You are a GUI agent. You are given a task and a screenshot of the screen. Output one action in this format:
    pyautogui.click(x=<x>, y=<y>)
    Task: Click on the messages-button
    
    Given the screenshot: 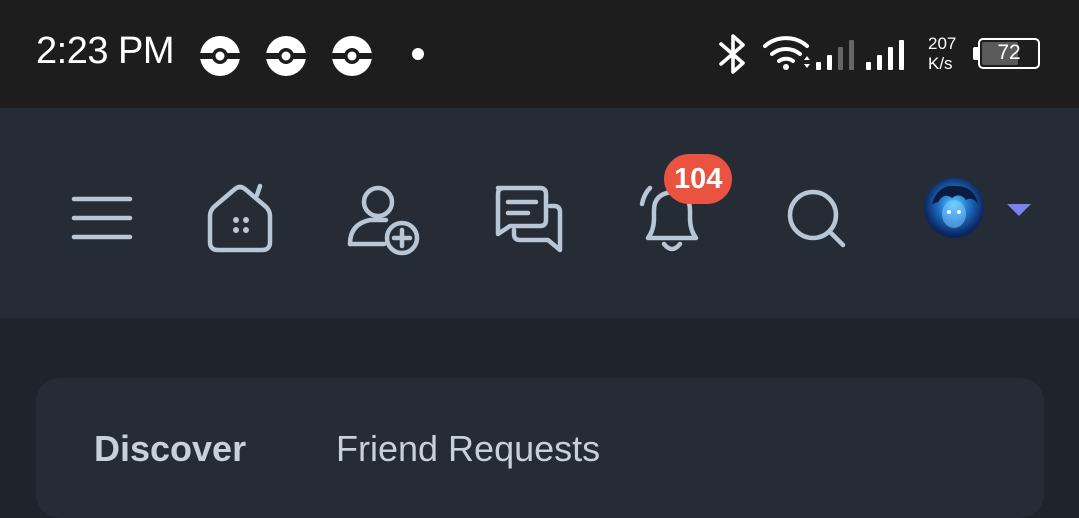 What is the action you would take?
    pyautogui.click(x=528, y=218)
    